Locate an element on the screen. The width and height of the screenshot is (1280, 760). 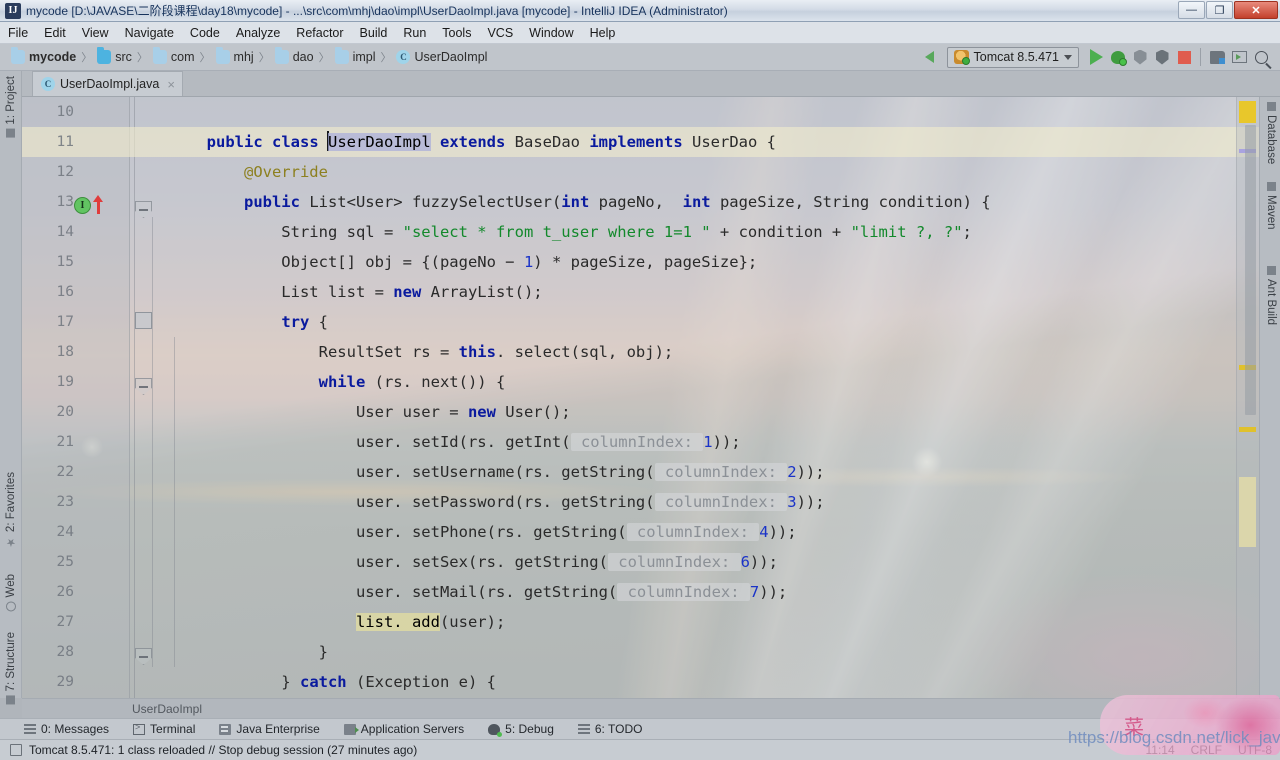
tool-window-label: Terminal is located at coordinates (173, 729).